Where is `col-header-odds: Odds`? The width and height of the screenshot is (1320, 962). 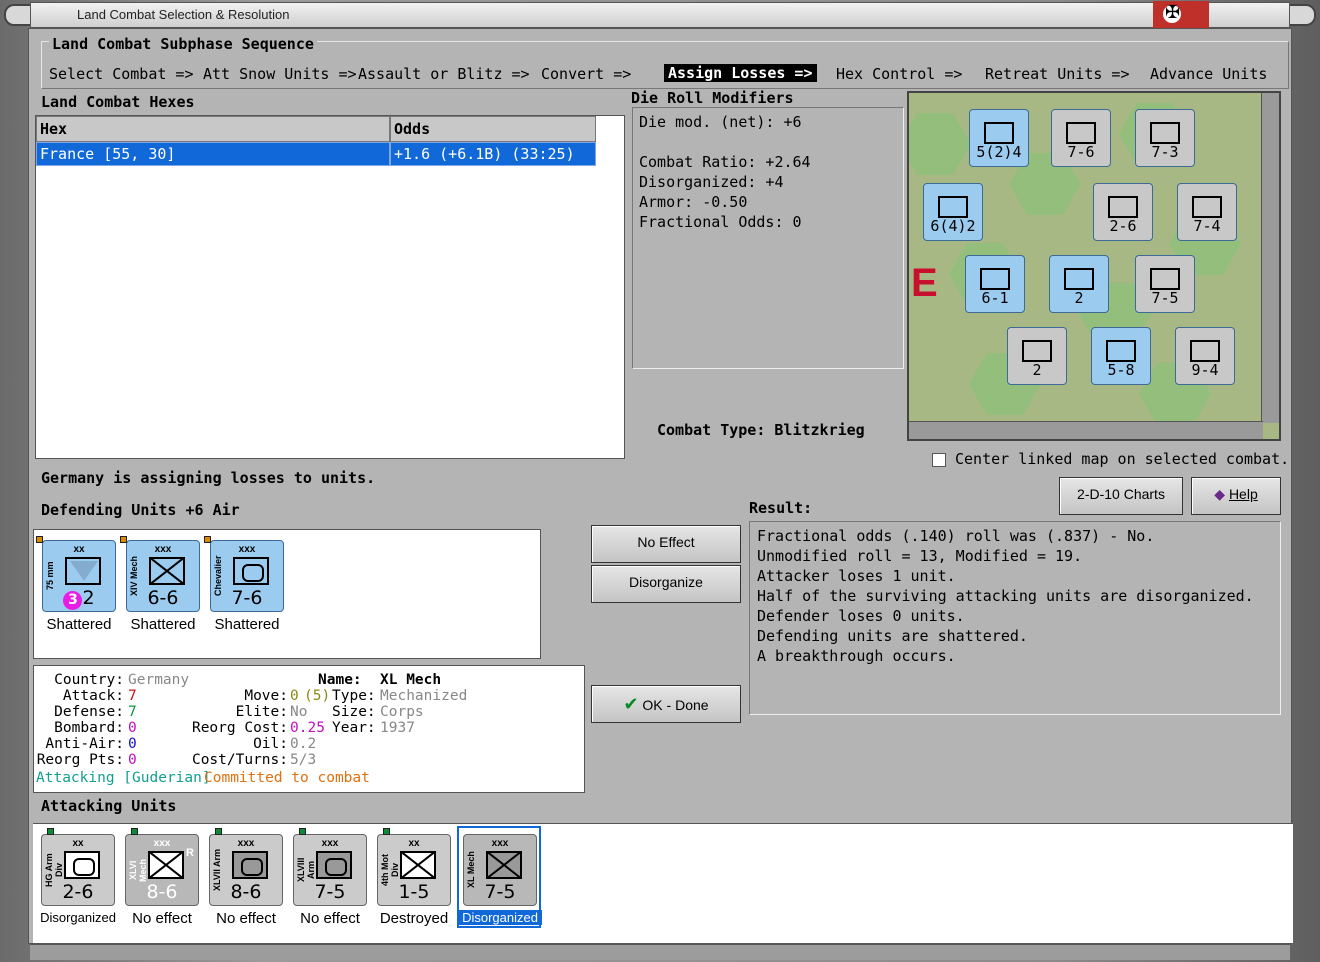
col-header-odds: Odds is located at coordinates (493, 129).